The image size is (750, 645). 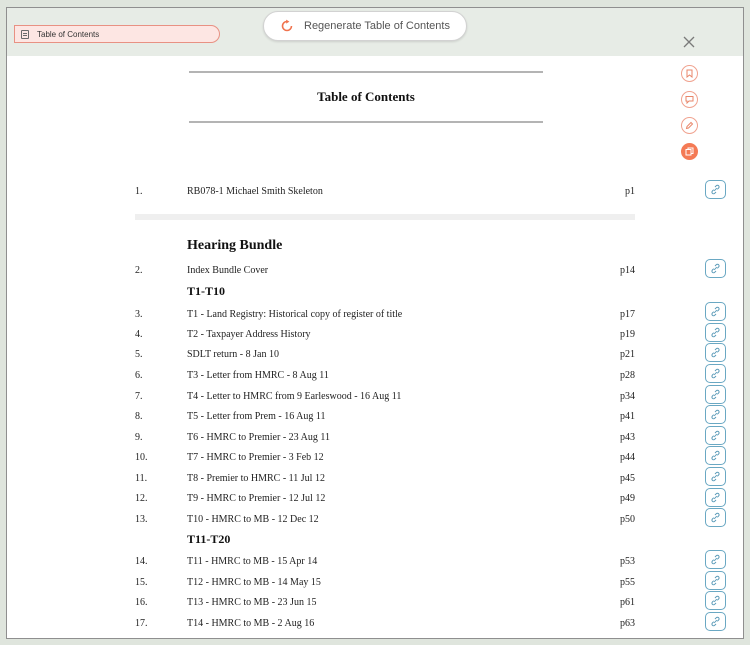 What do you see at coordinates (385, 356) in the screenshot?
I see `toc-entry: 5. SDLT return - 8 Jan 10 p21` at bounding box center [385, 356].